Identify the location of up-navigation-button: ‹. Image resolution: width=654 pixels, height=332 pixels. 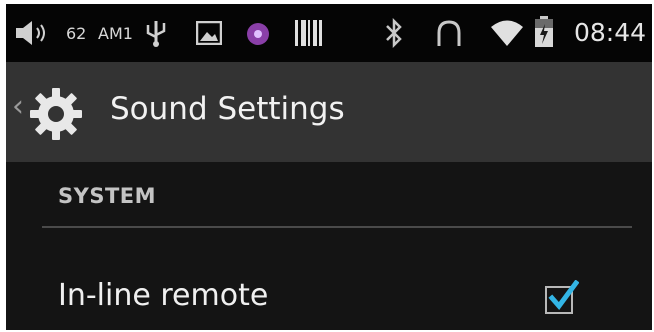
(52, 112).